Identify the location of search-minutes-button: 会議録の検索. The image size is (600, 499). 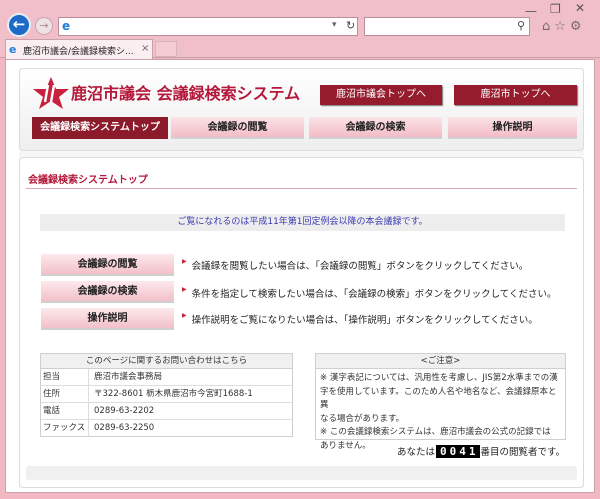
(107, 292).